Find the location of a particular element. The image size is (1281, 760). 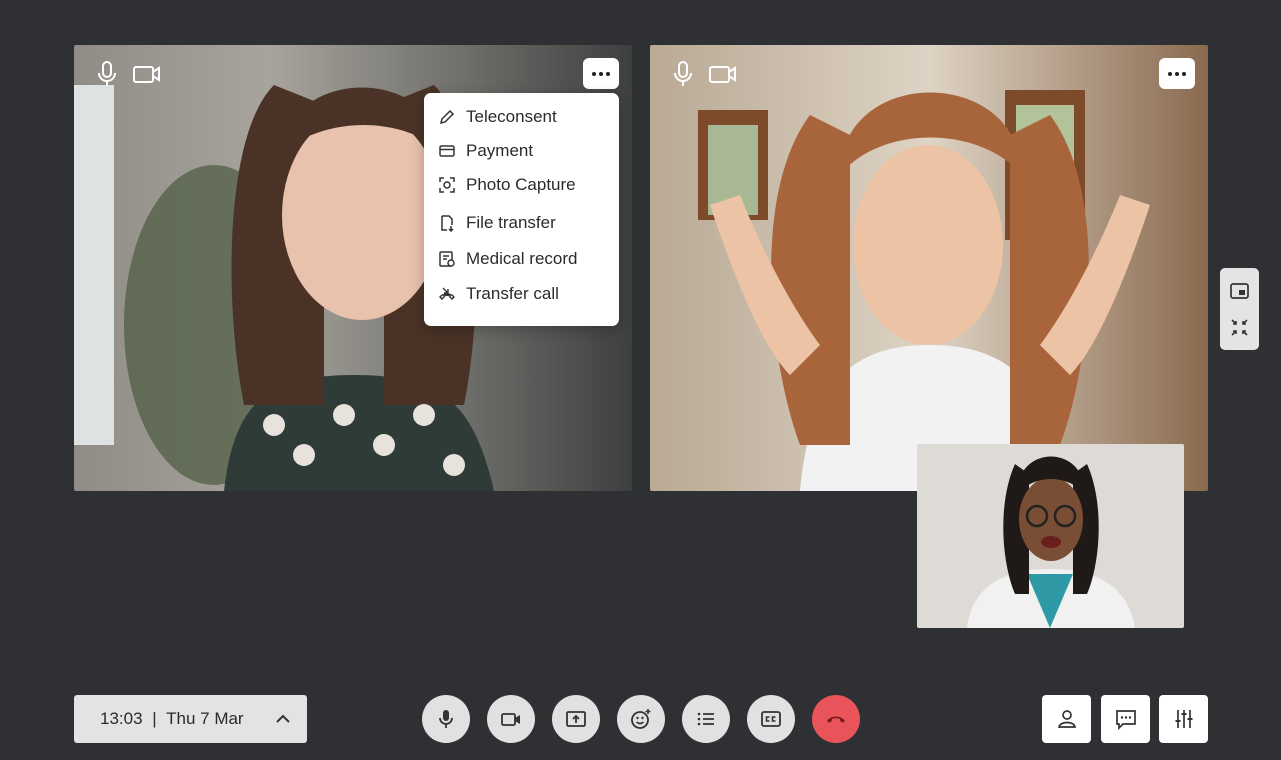

menu-item-label: Medical record is located at coordinates (522, 258).